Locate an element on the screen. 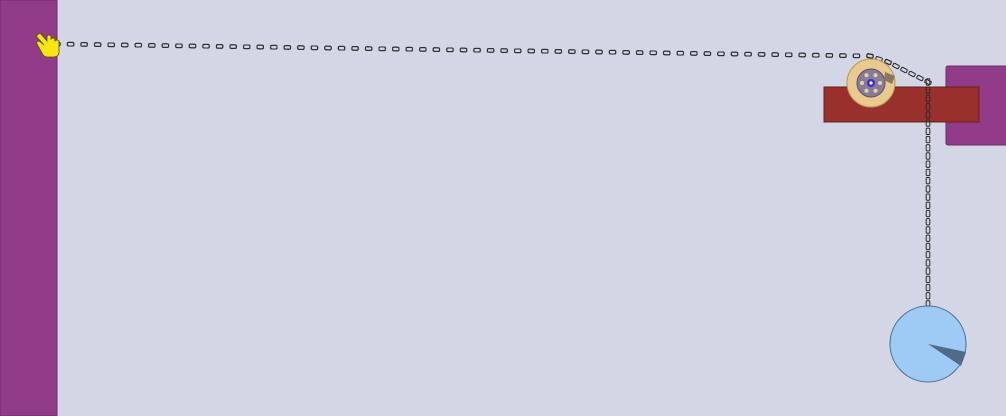  left-wall is located at coordinates (29, 208).